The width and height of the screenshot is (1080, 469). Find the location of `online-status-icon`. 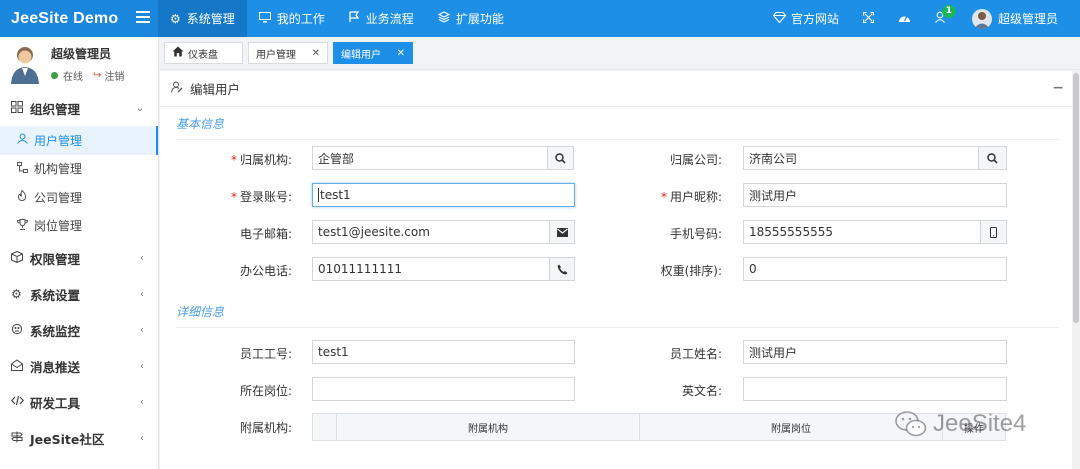

online-status-icon is located at coordinates (54, 75).